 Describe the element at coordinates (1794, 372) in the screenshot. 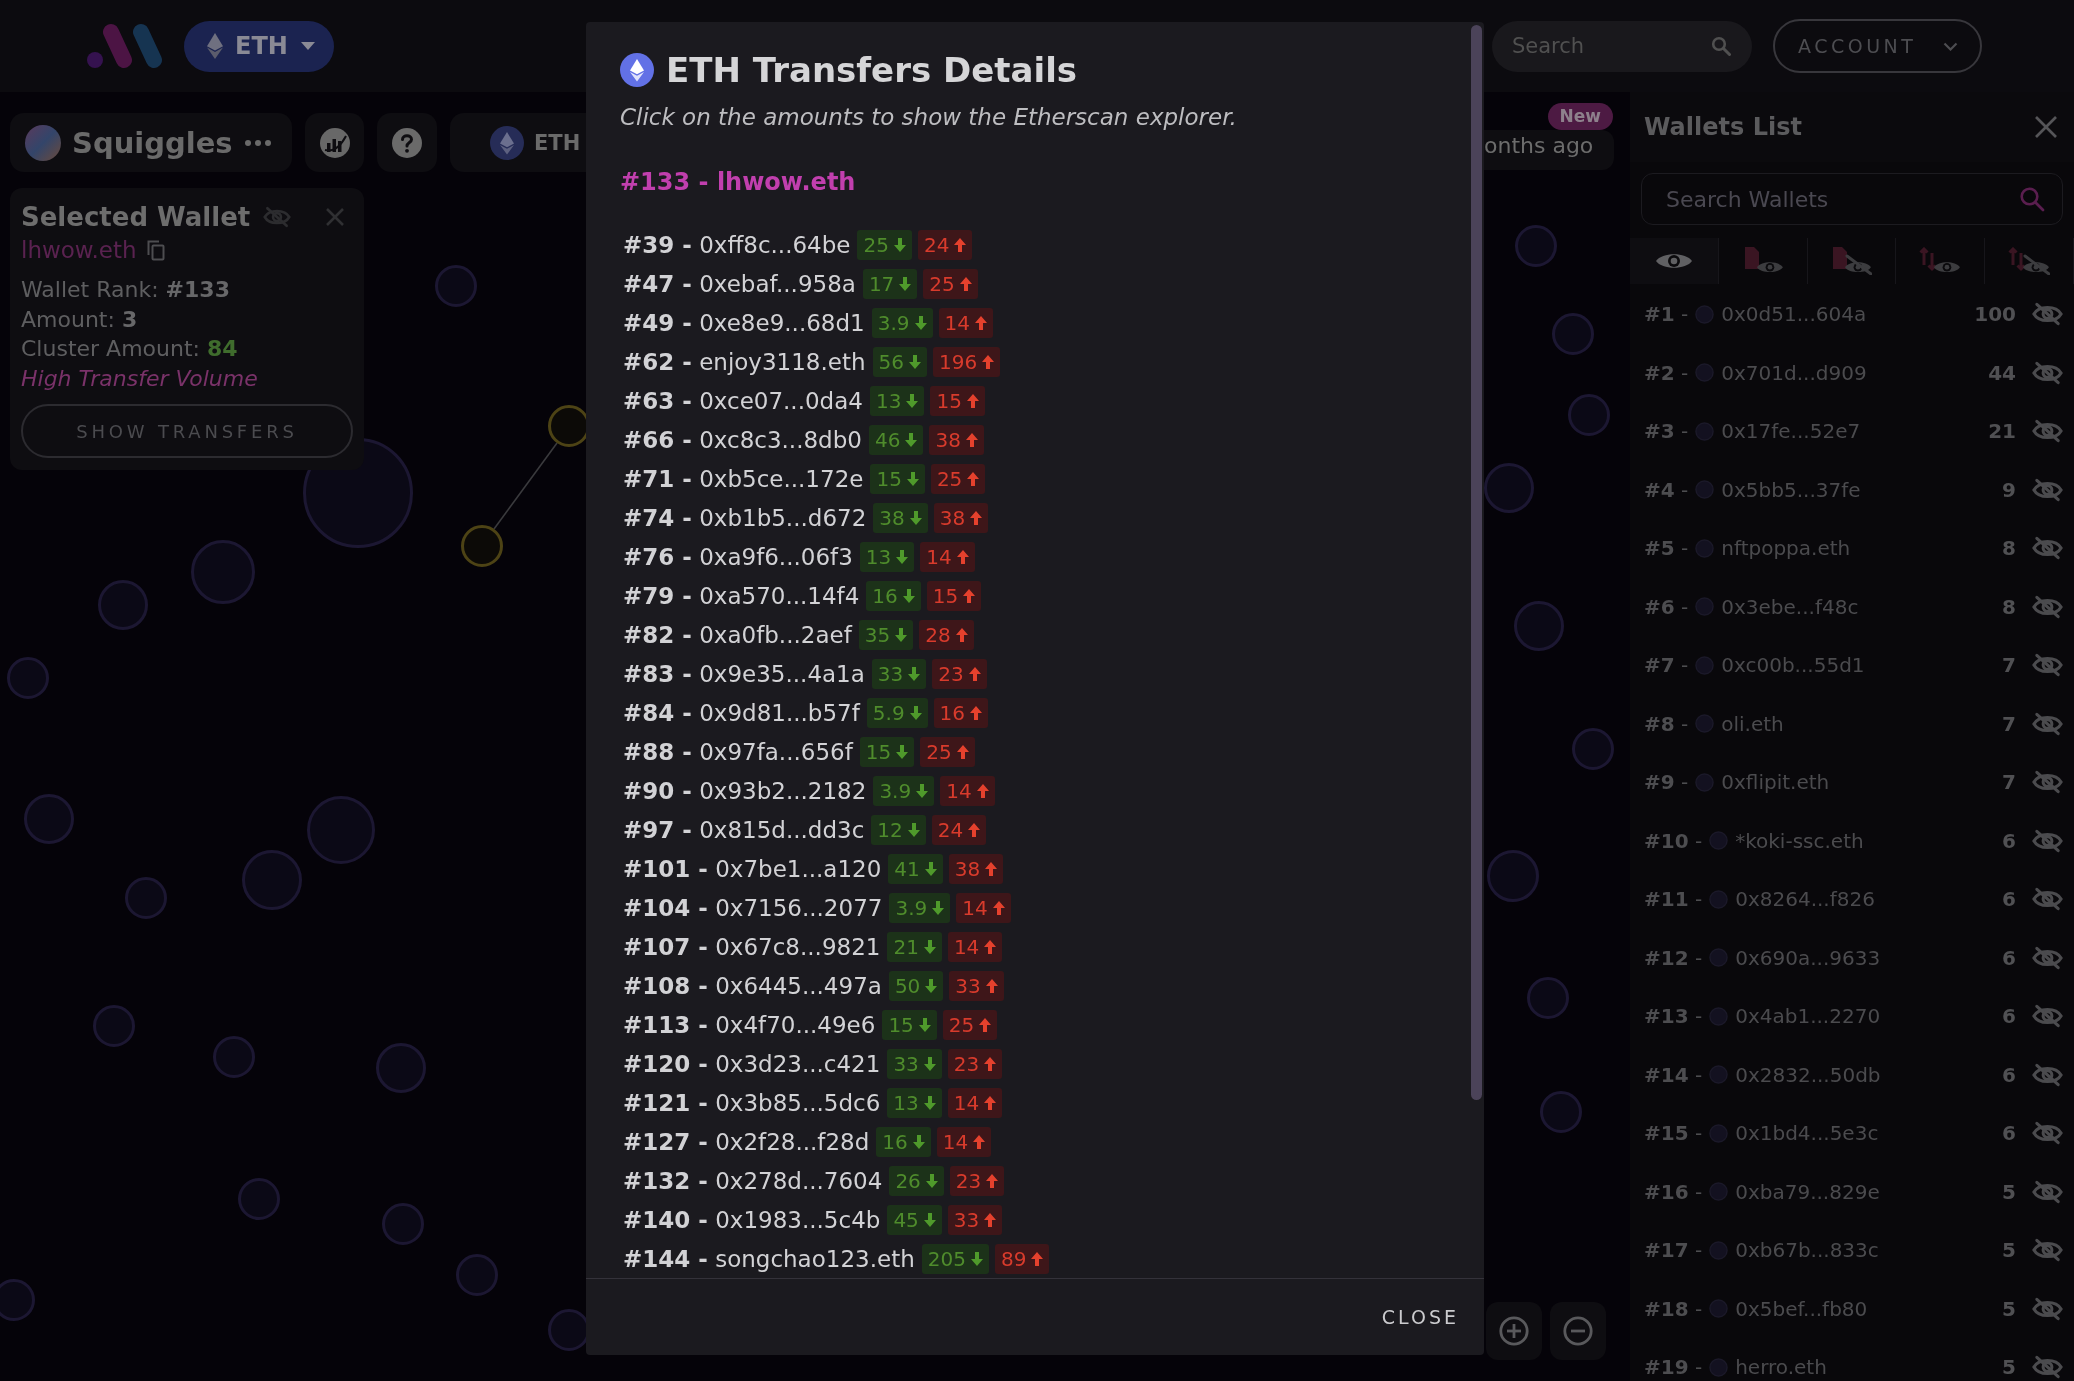

I see `wallet-address: 0x701d...d909` at that location.